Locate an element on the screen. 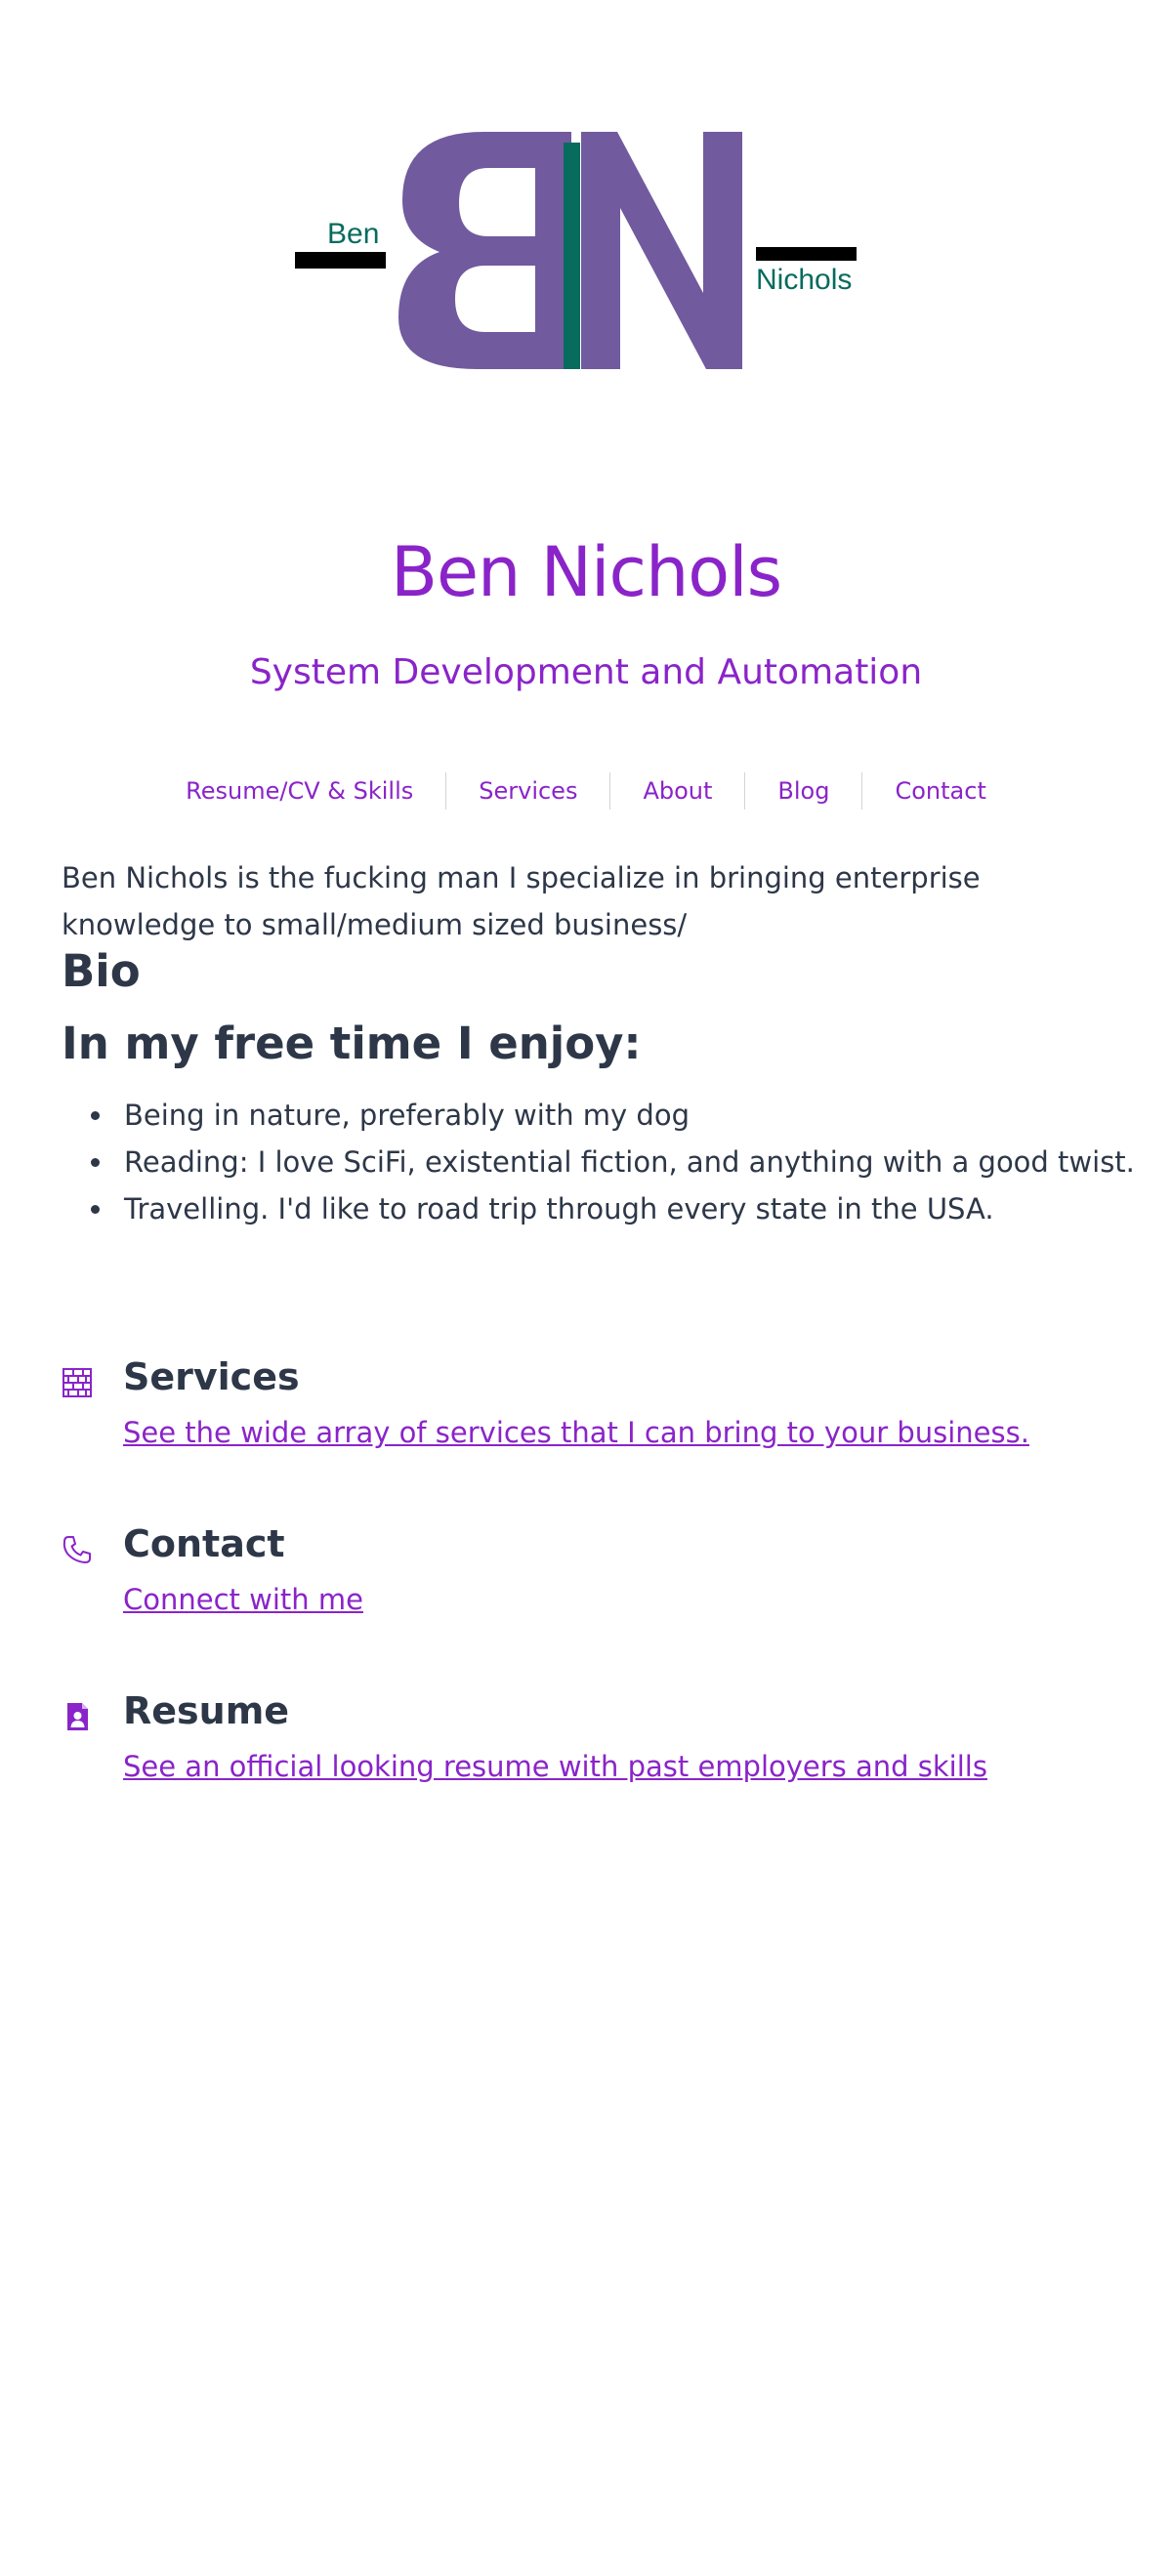 This screenshot has width=1172, height=2576. resume-card-title: Resume is located at coordinates (206, 1710).